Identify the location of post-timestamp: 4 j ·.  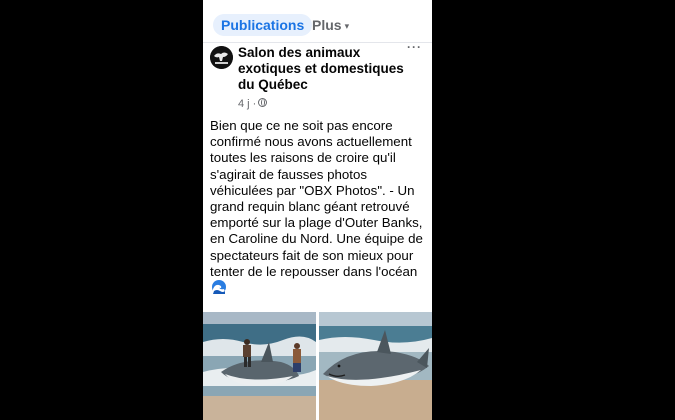
(247, 104).